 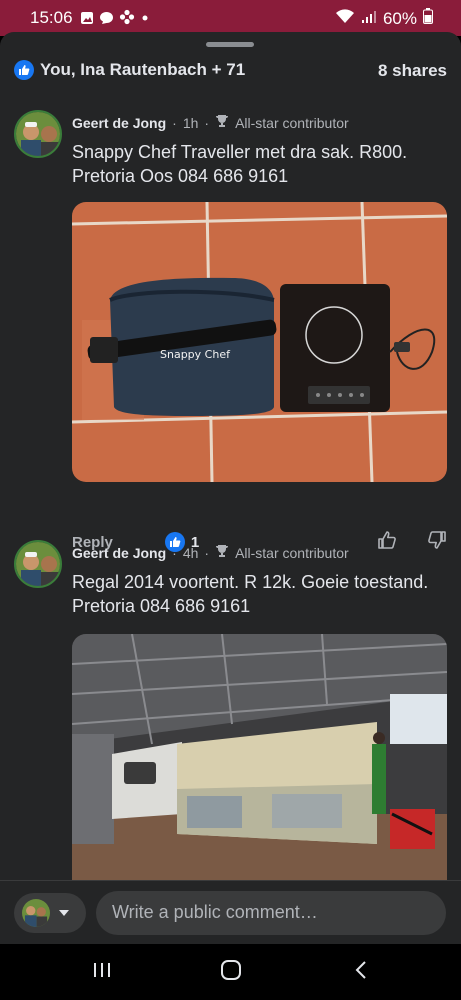 What do you see at coordinates (64, 913) in the screenshot?
I see `chevron-down-icon` at bounding box center [64, 913].